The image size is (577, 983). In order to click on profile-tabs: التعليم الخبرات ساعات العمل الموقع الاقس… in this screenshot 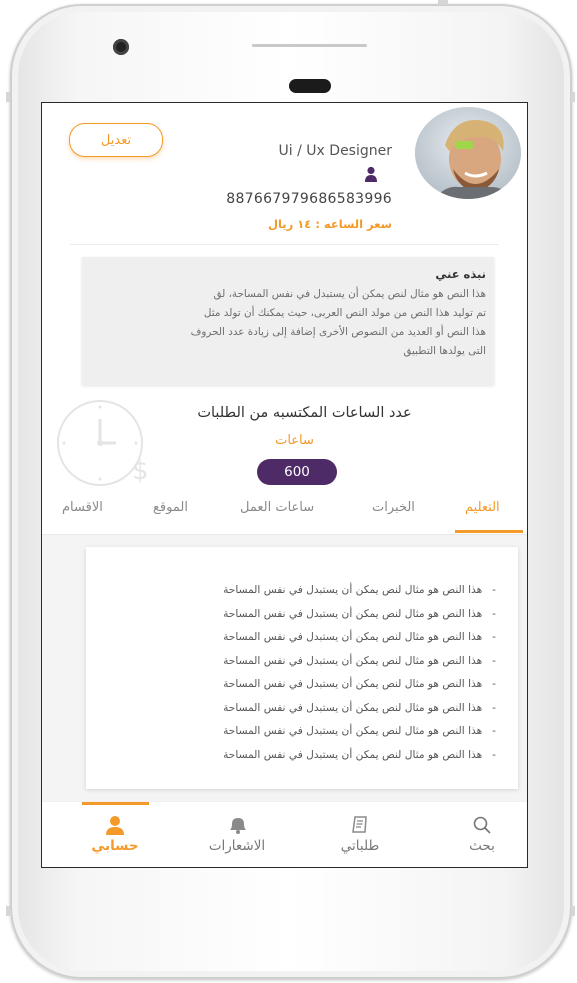, I will do `click(284, 516)`.